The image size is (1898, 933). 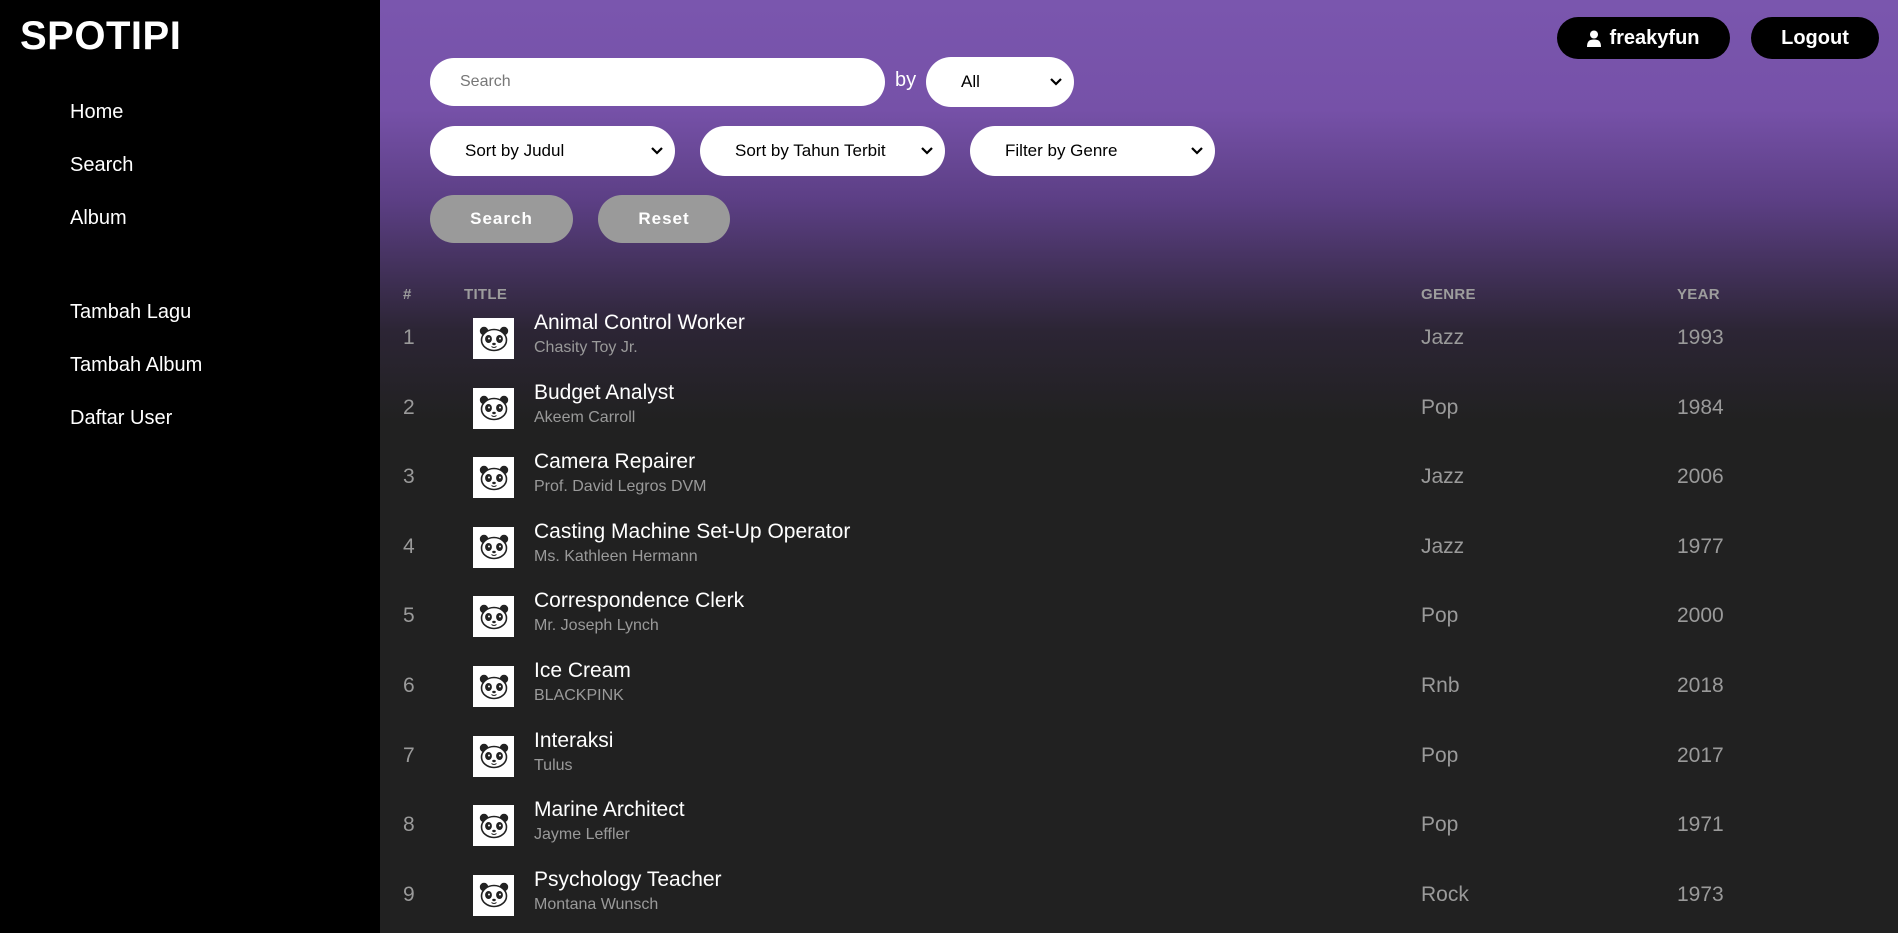 I want to click on filter-by-genre-value: Filter by Genre, so click(x=1061, y=150).